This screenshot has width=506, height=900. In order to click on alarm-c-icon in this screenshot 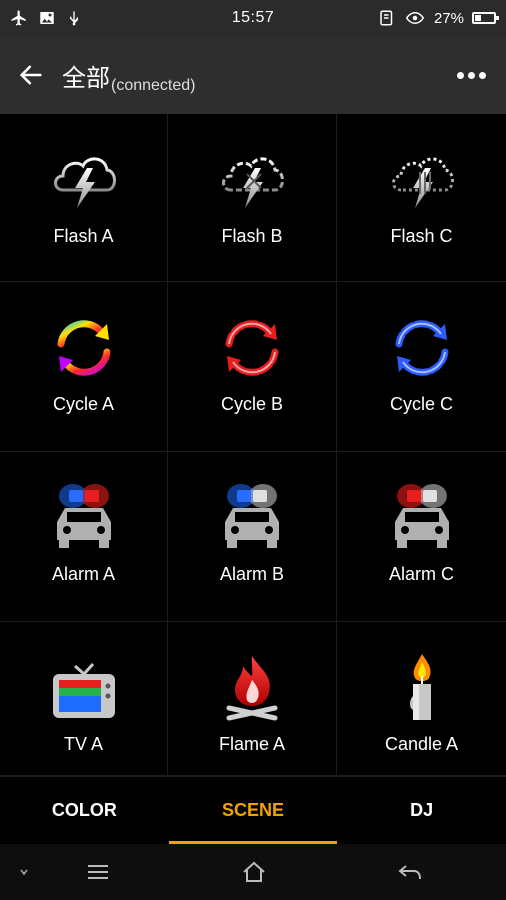, I will do `click(421, 516)`.